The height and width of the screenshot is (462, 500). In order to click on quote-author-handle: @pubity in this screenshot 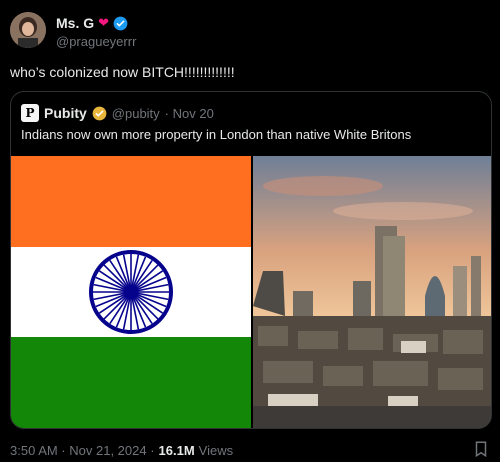, I will do `click(136, 113)`.